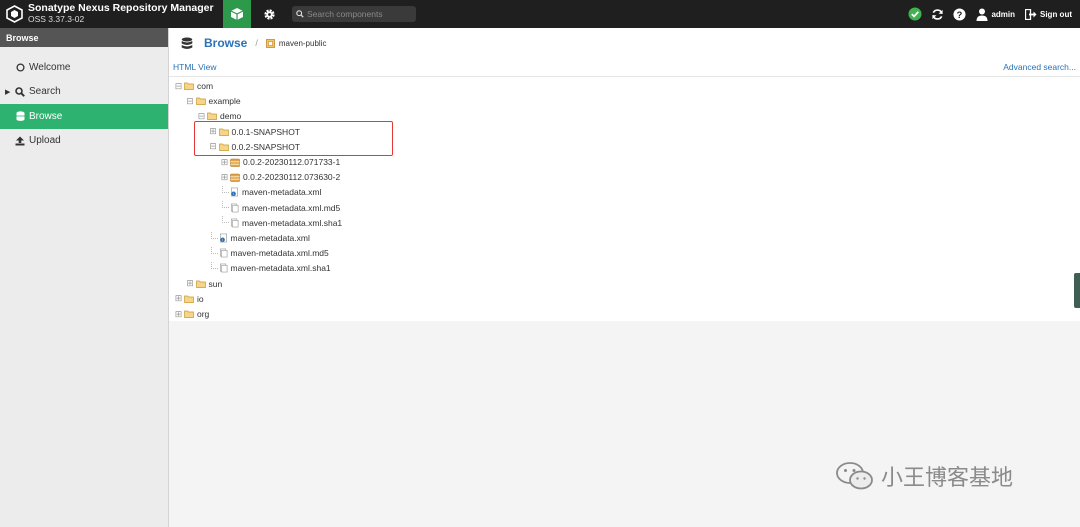 Image resolution: width=1080 pixels, height=527 pixels. What do you see at coordinates (84, 92) in the screenshot?
I see `sidebar-item-search: ▶ Search` at bounding box center [84, 92].